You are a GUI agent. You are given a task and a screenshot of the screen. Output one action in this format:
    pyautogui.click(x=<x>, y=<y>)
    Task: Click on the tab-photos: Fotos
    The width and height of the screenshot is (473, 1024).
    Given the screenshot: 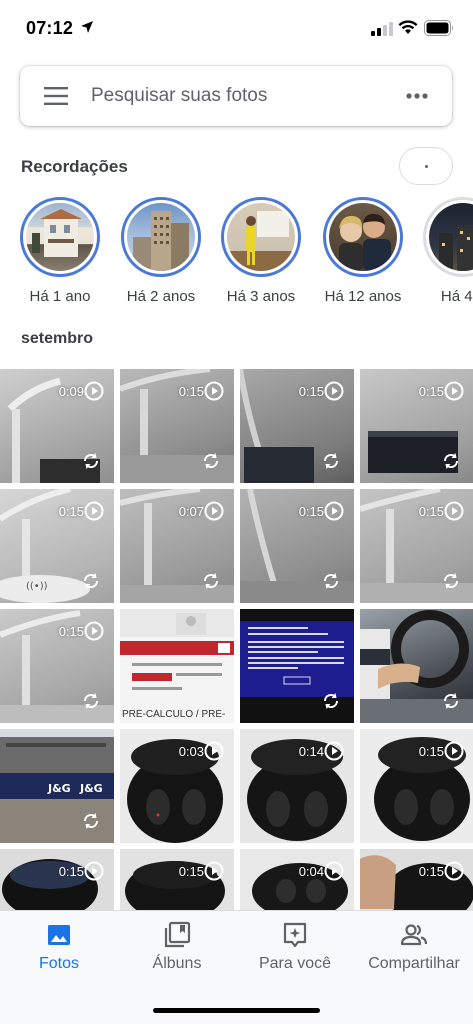 What is the action you would take?
    pyautogui.click(x=59, y=951)
    